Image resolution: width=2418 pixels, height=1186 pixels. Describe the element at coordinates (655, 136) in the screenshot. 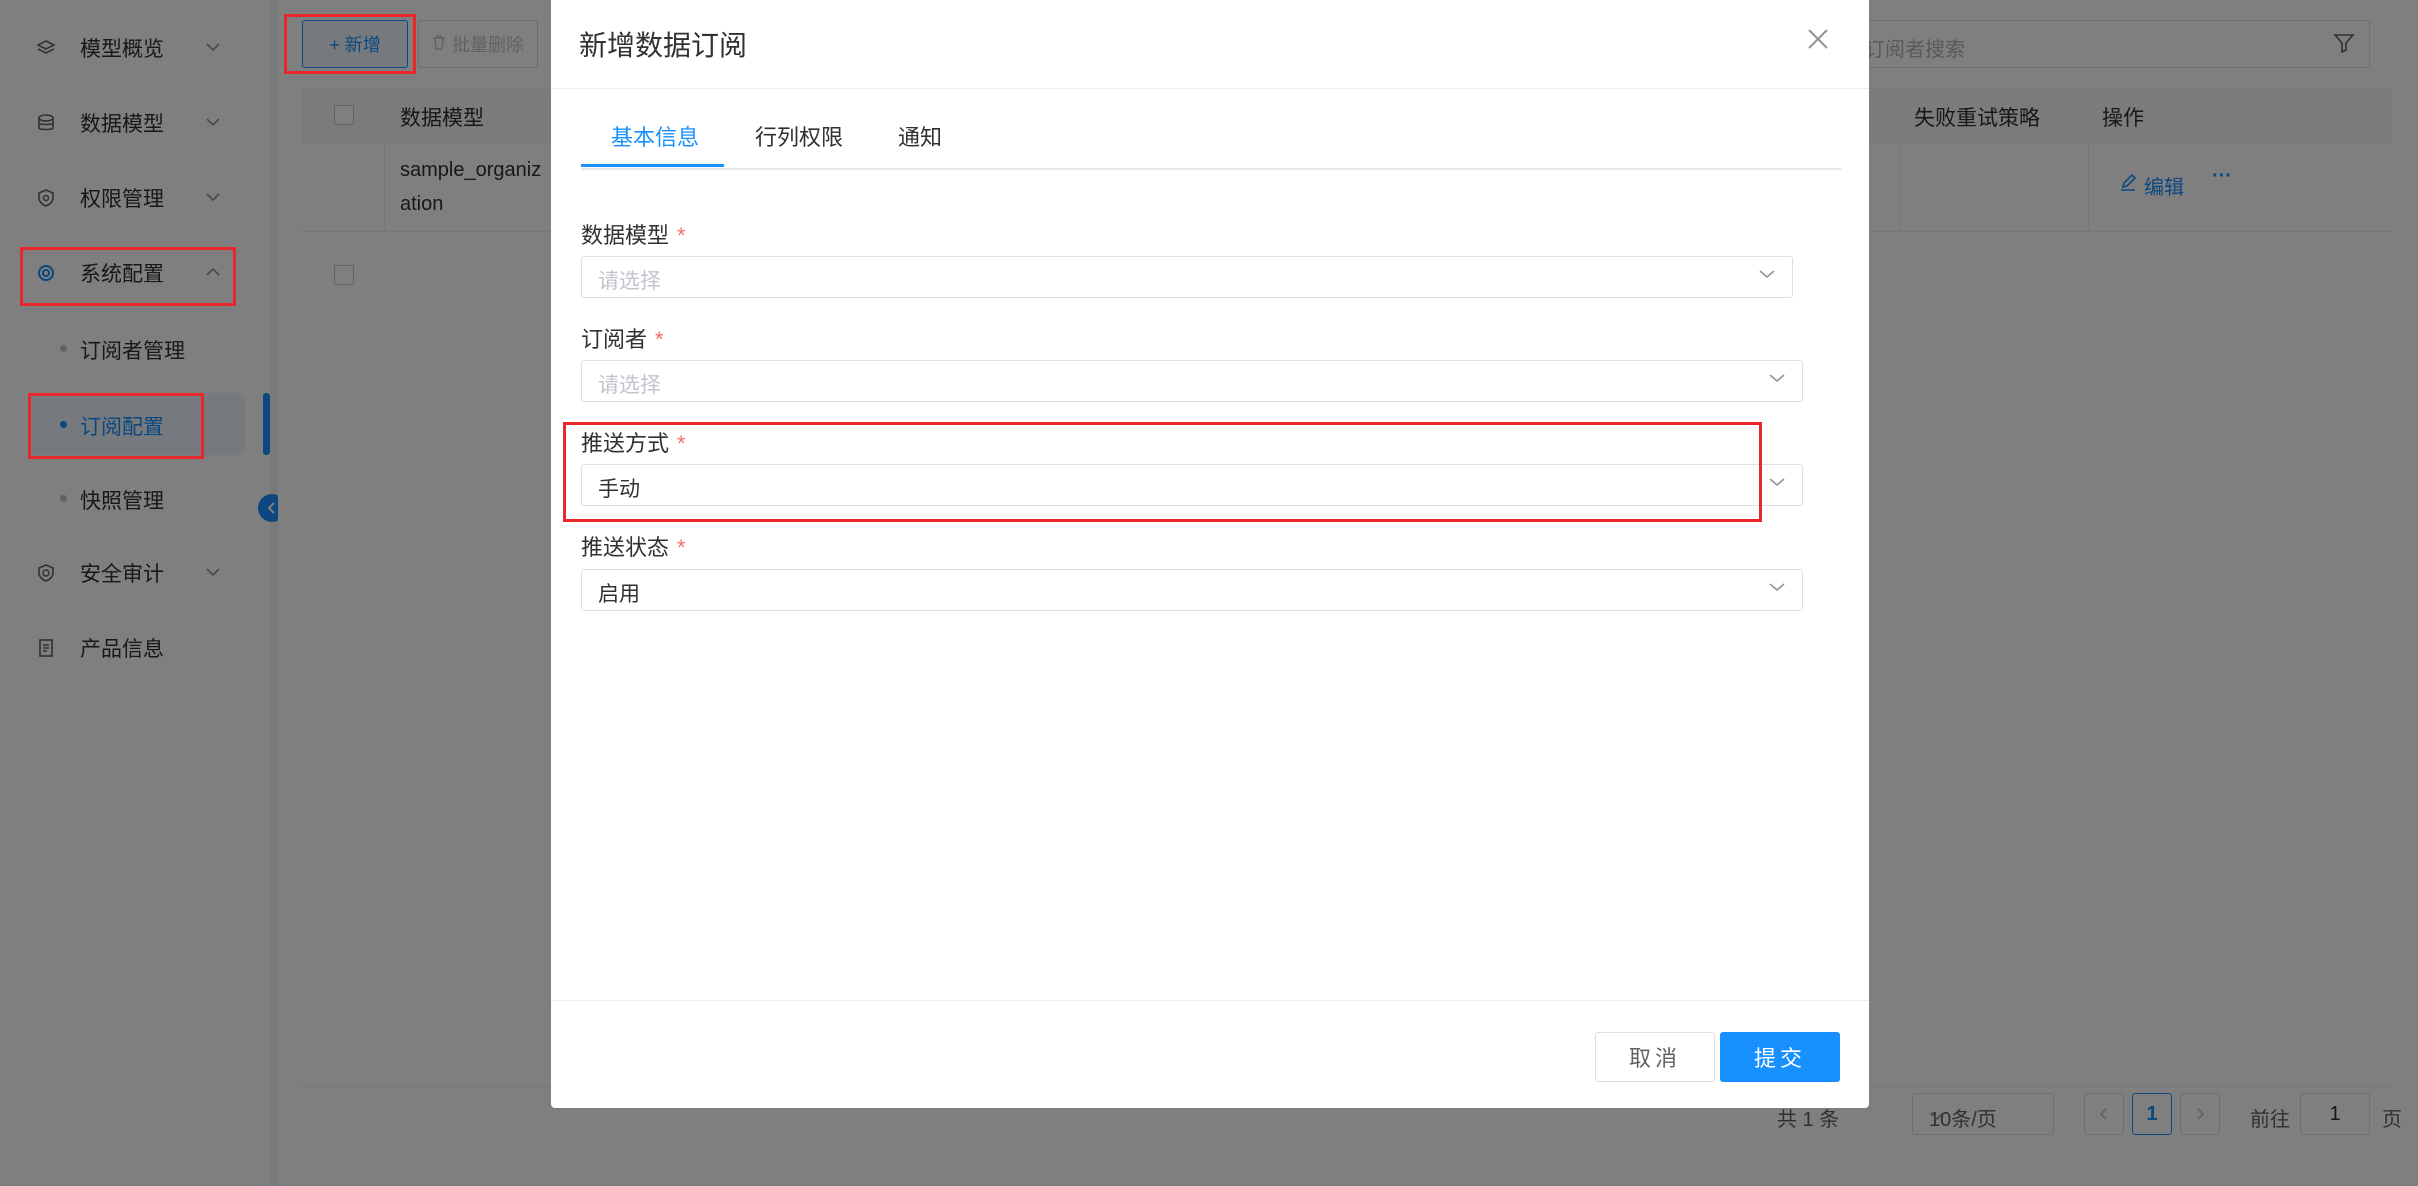

I see `tab-basic-info: 基本信息` at that location.